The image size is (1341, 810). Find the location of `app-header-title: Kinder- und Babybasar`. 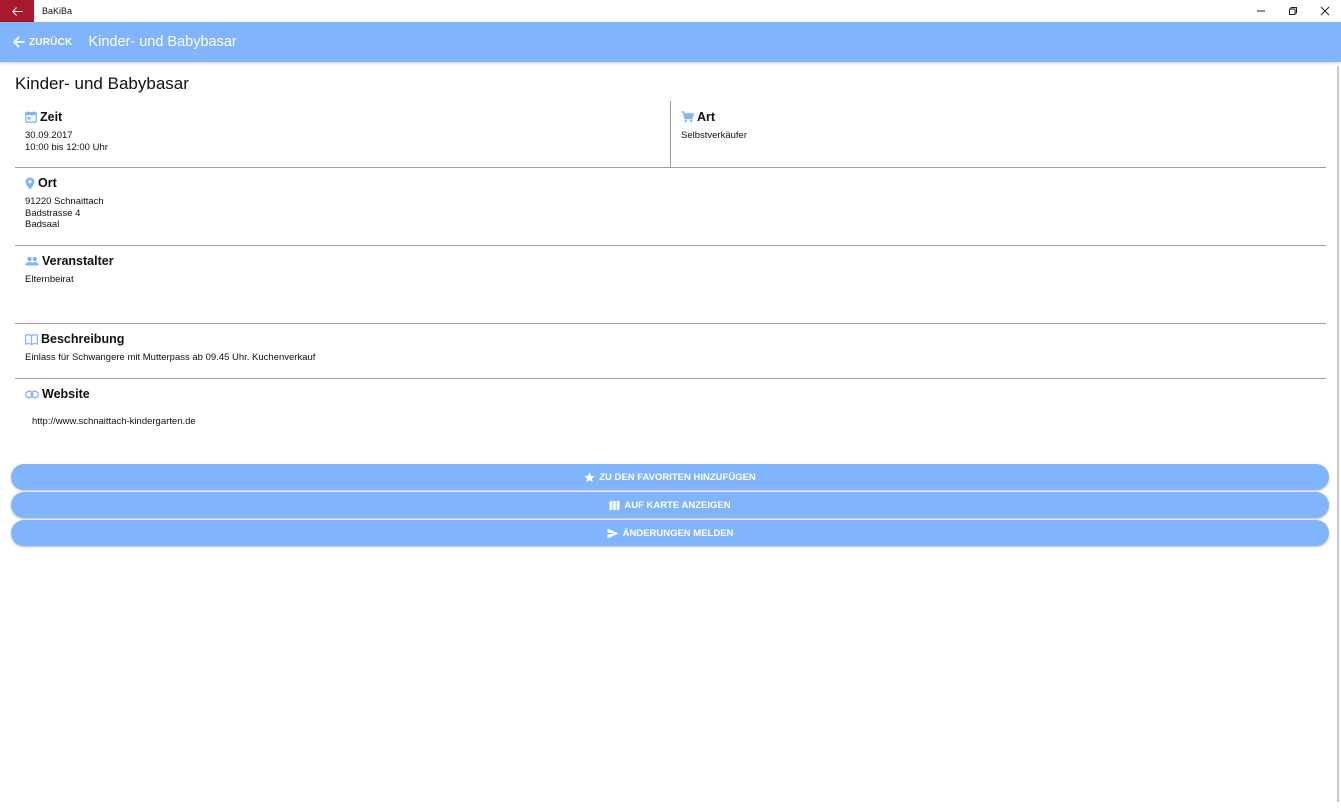

app-header-title: Kinder- und Babybasar is located at coordinates (162, 42).